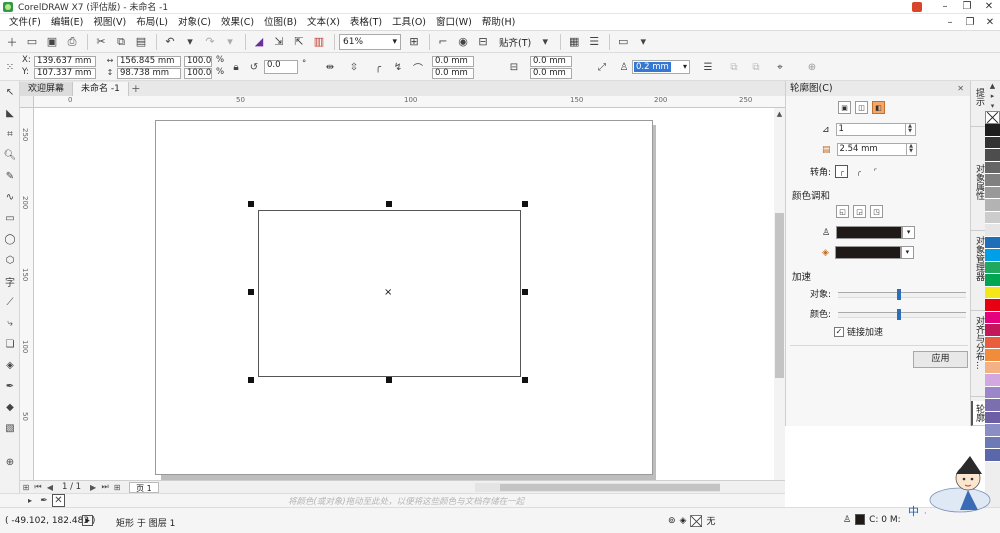 The height and width of the screenshot is (533, 1000). What do you see at coordinates (923, 7) in the screenshot?
I see `user-icon` at bounding box center [923, 7].